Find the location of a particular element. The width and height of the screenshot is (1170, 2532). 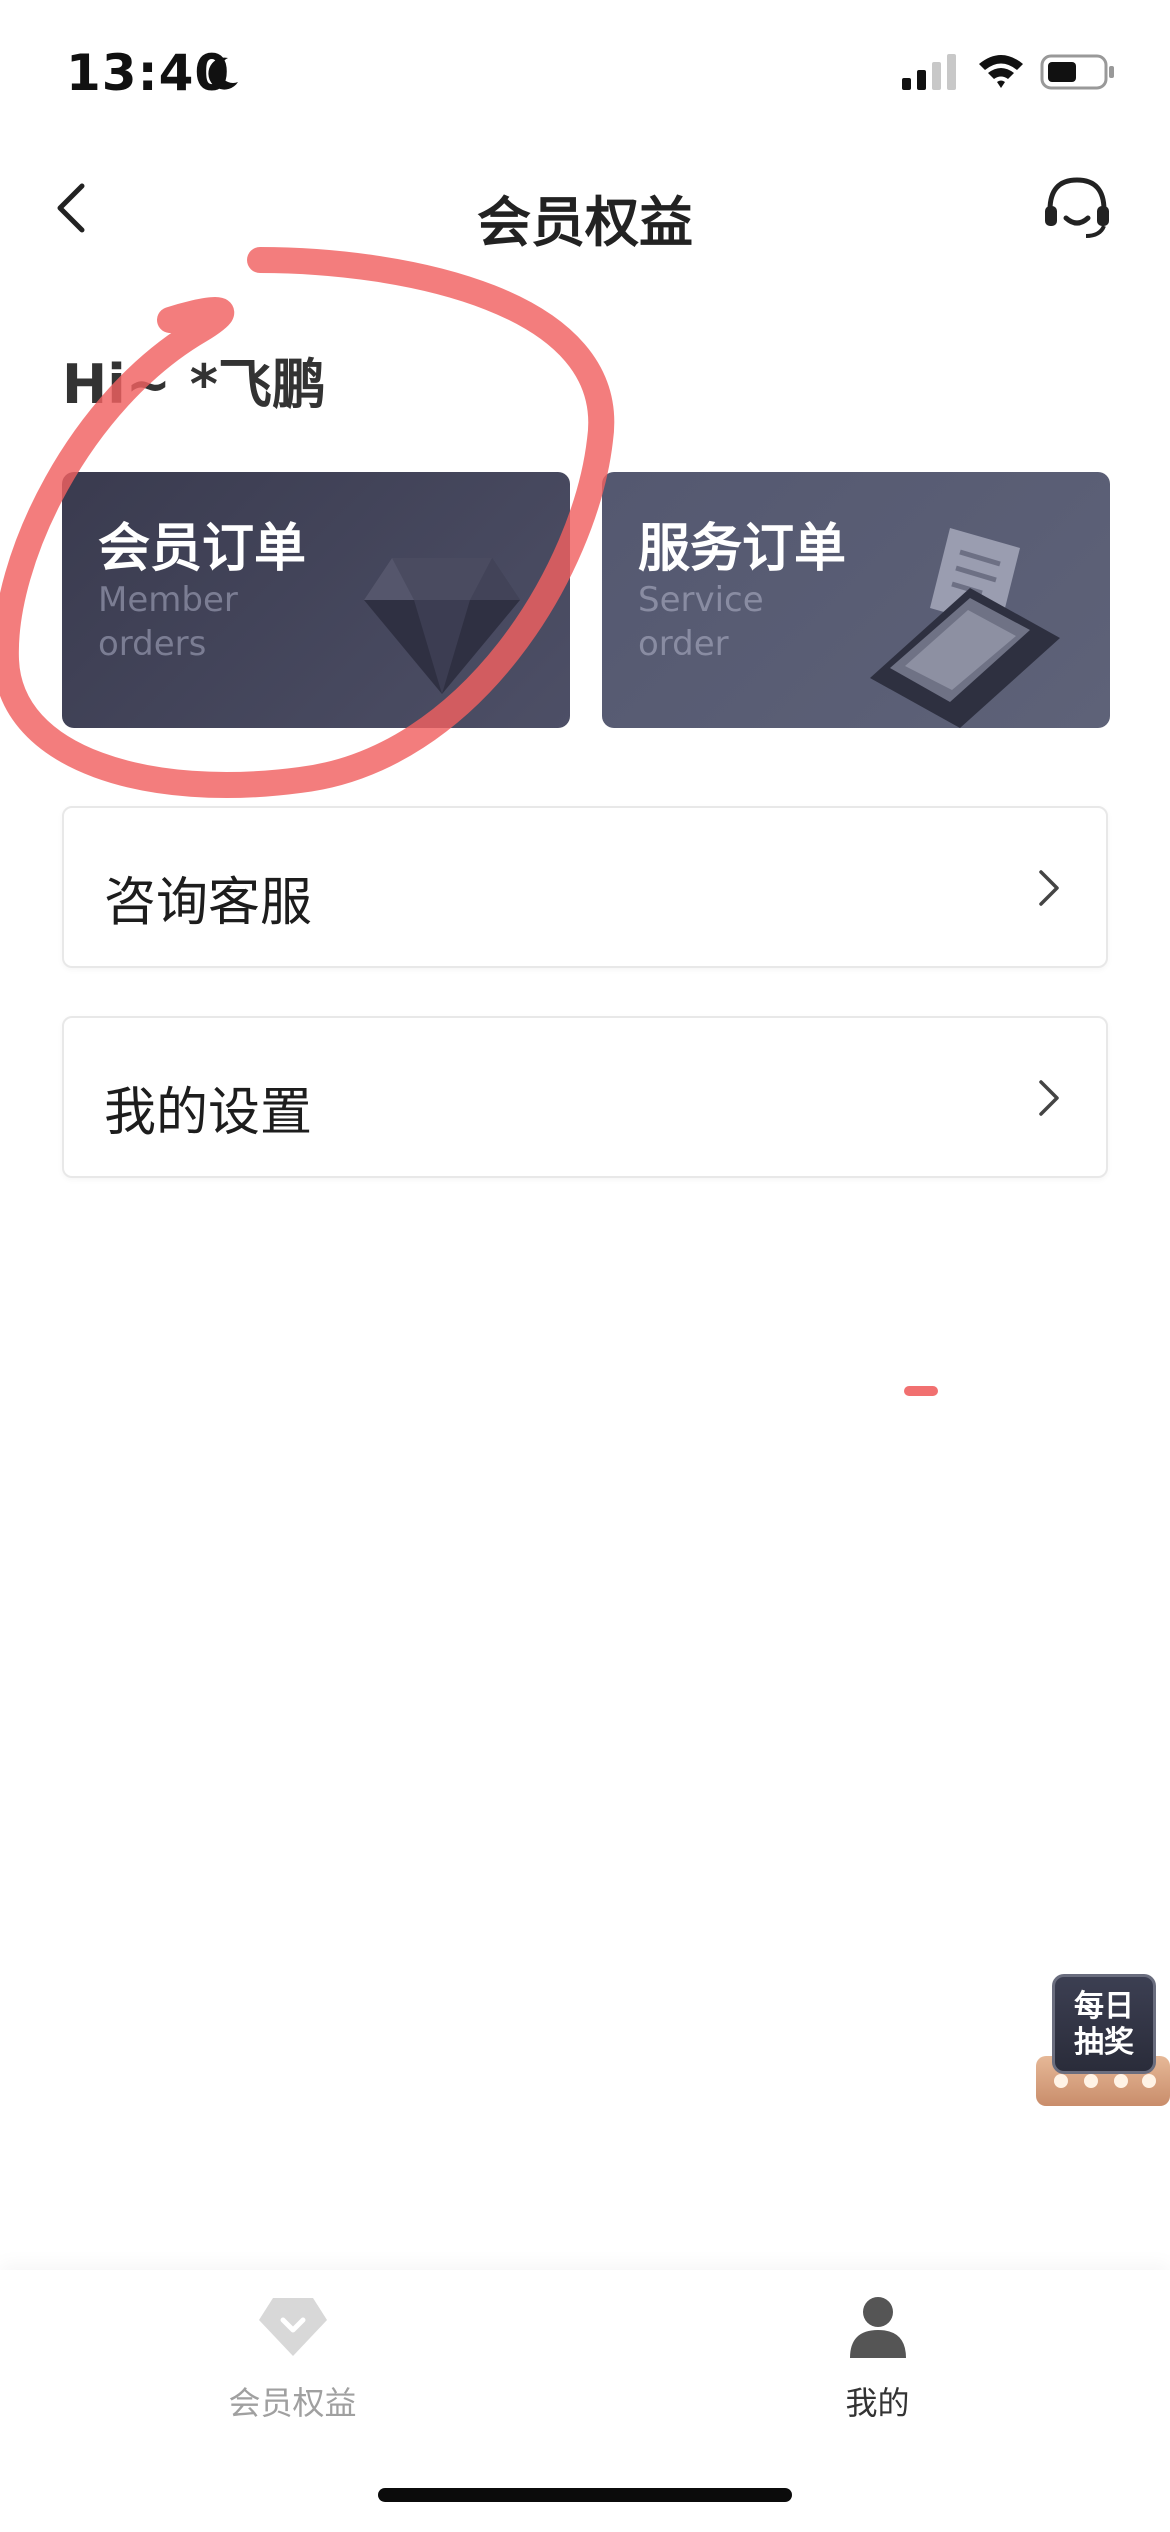

list-item-label: 我的设置 is located at coordinates (208, 1113).